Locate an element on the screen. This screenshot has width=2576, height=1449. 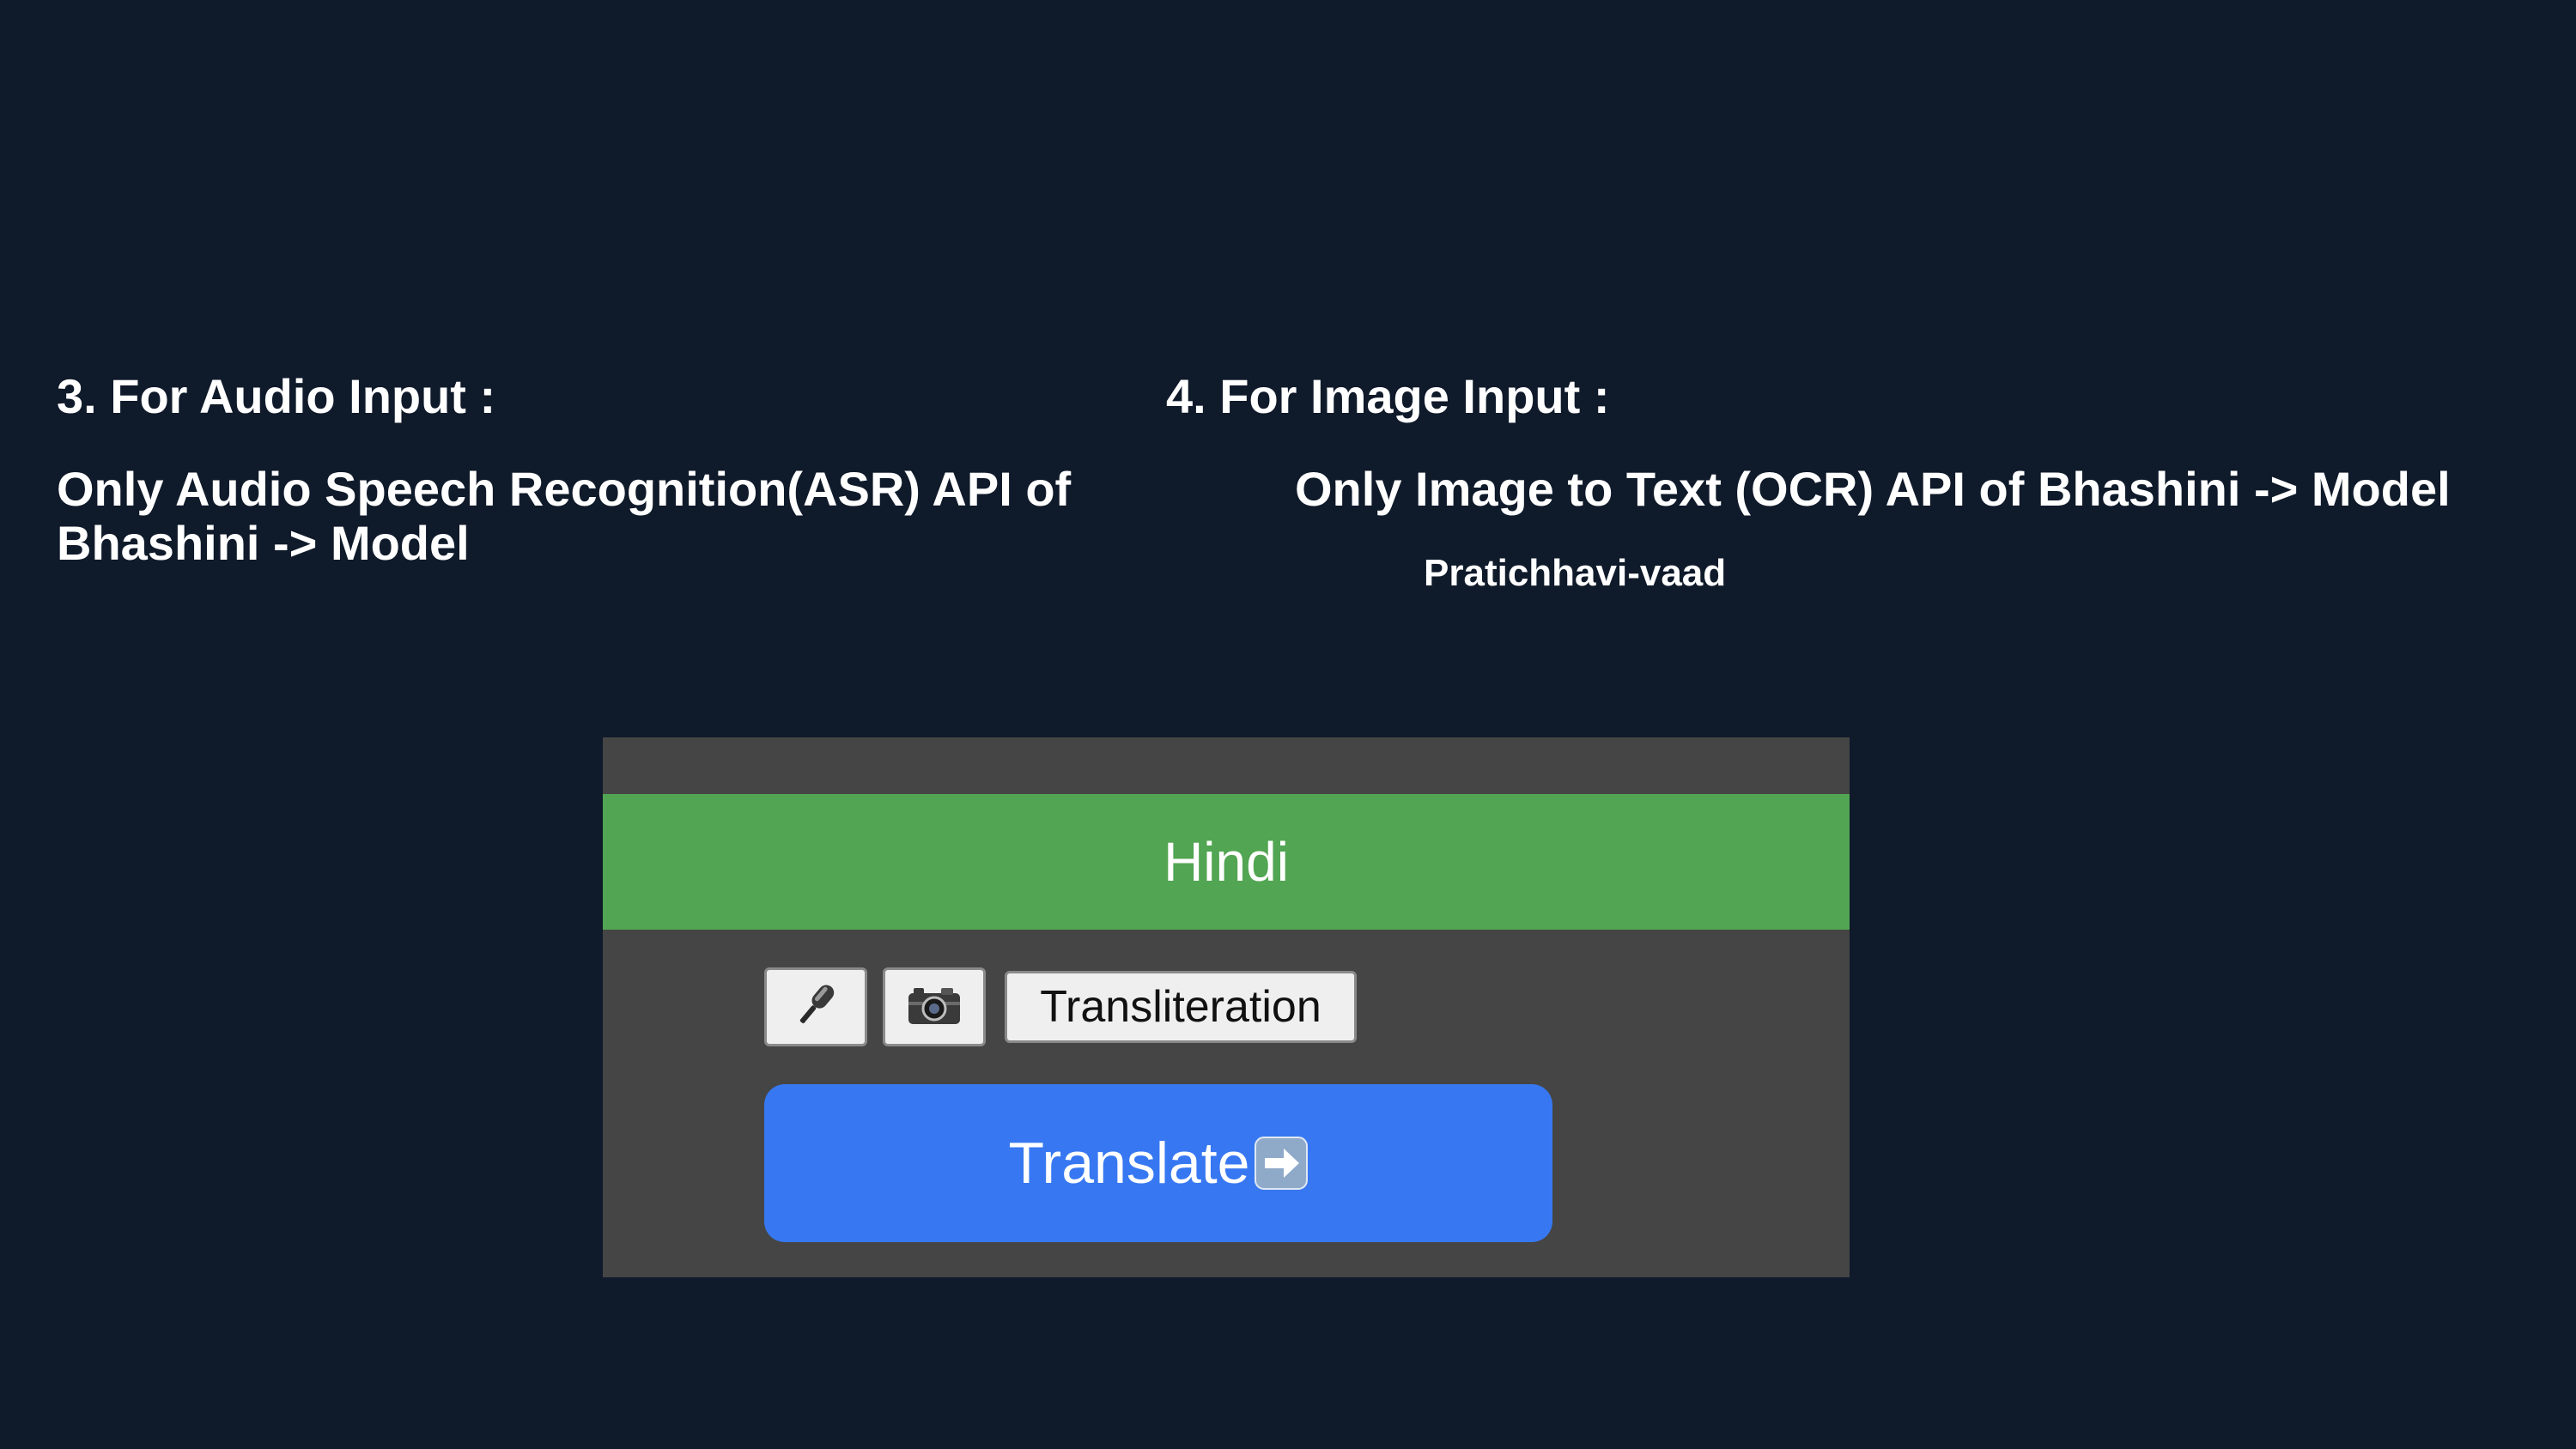
microphone-button is located at coordinates (815, 1007).